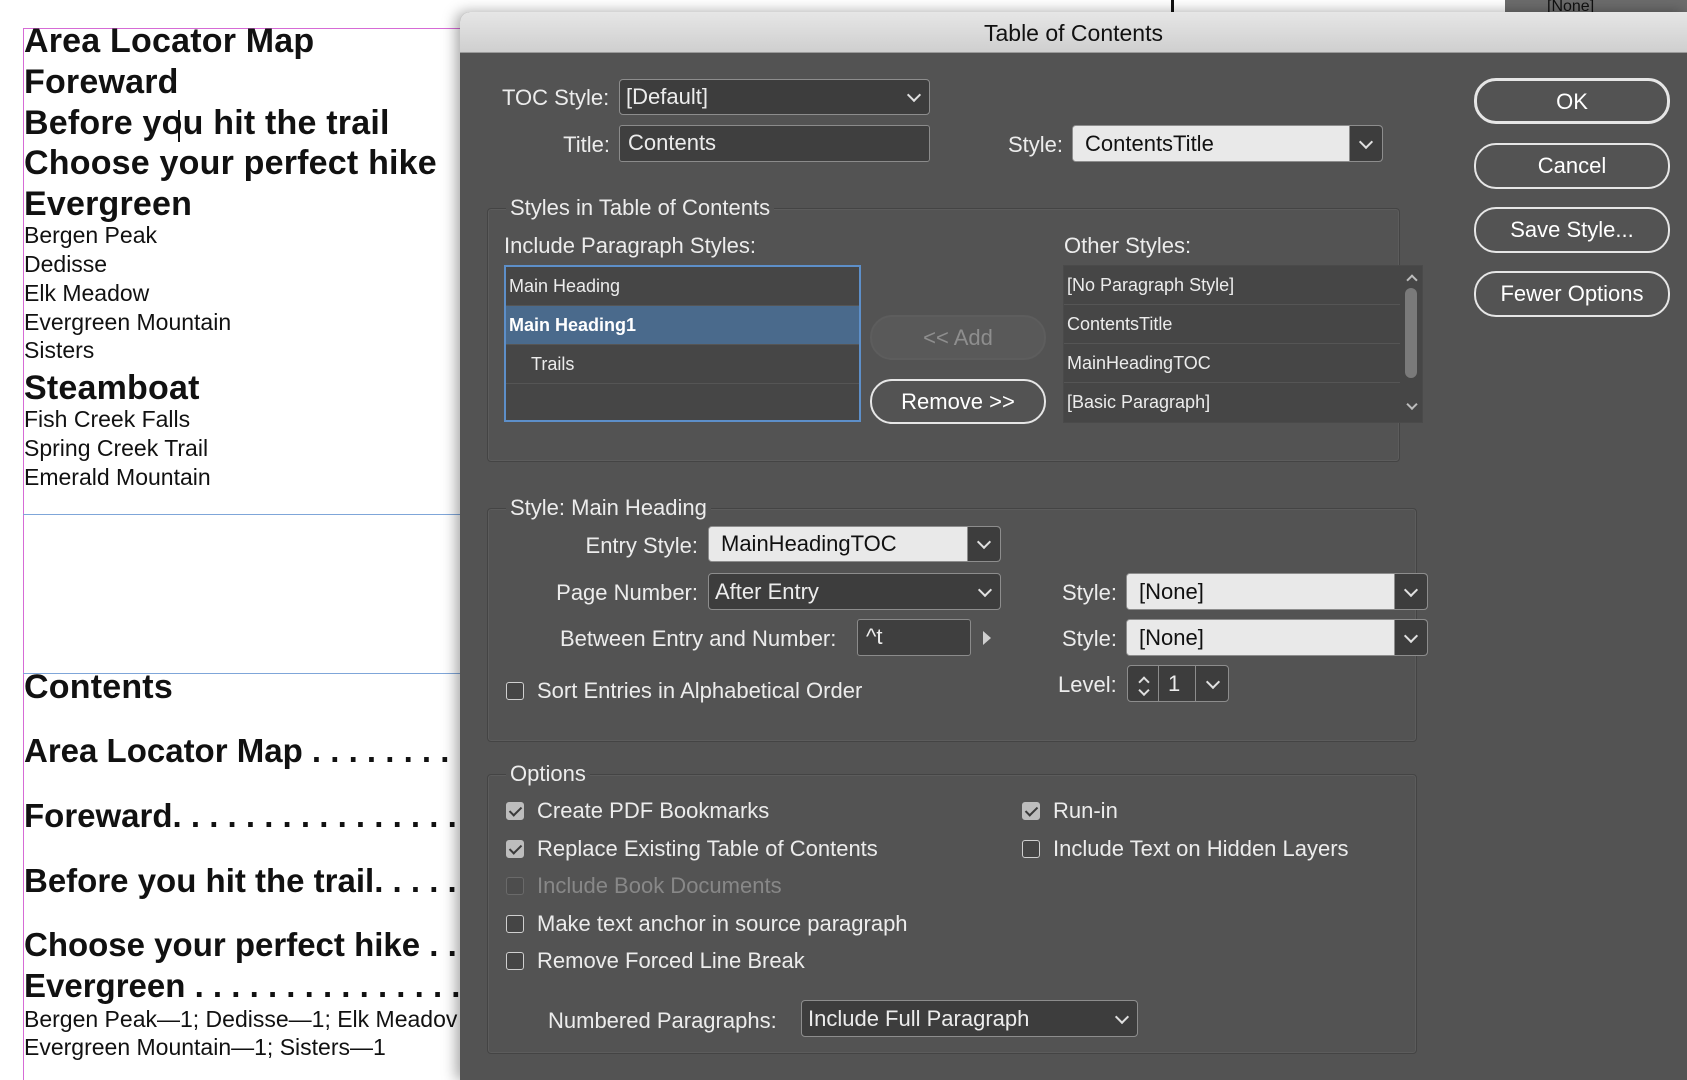 The width and height of the screenshot is (1687, 1080). Describe the element at coordinates (699, 691) in the screenshot. I see `sort-alphabetical-label: Sort Entries in Alphabetical Order` at that location.